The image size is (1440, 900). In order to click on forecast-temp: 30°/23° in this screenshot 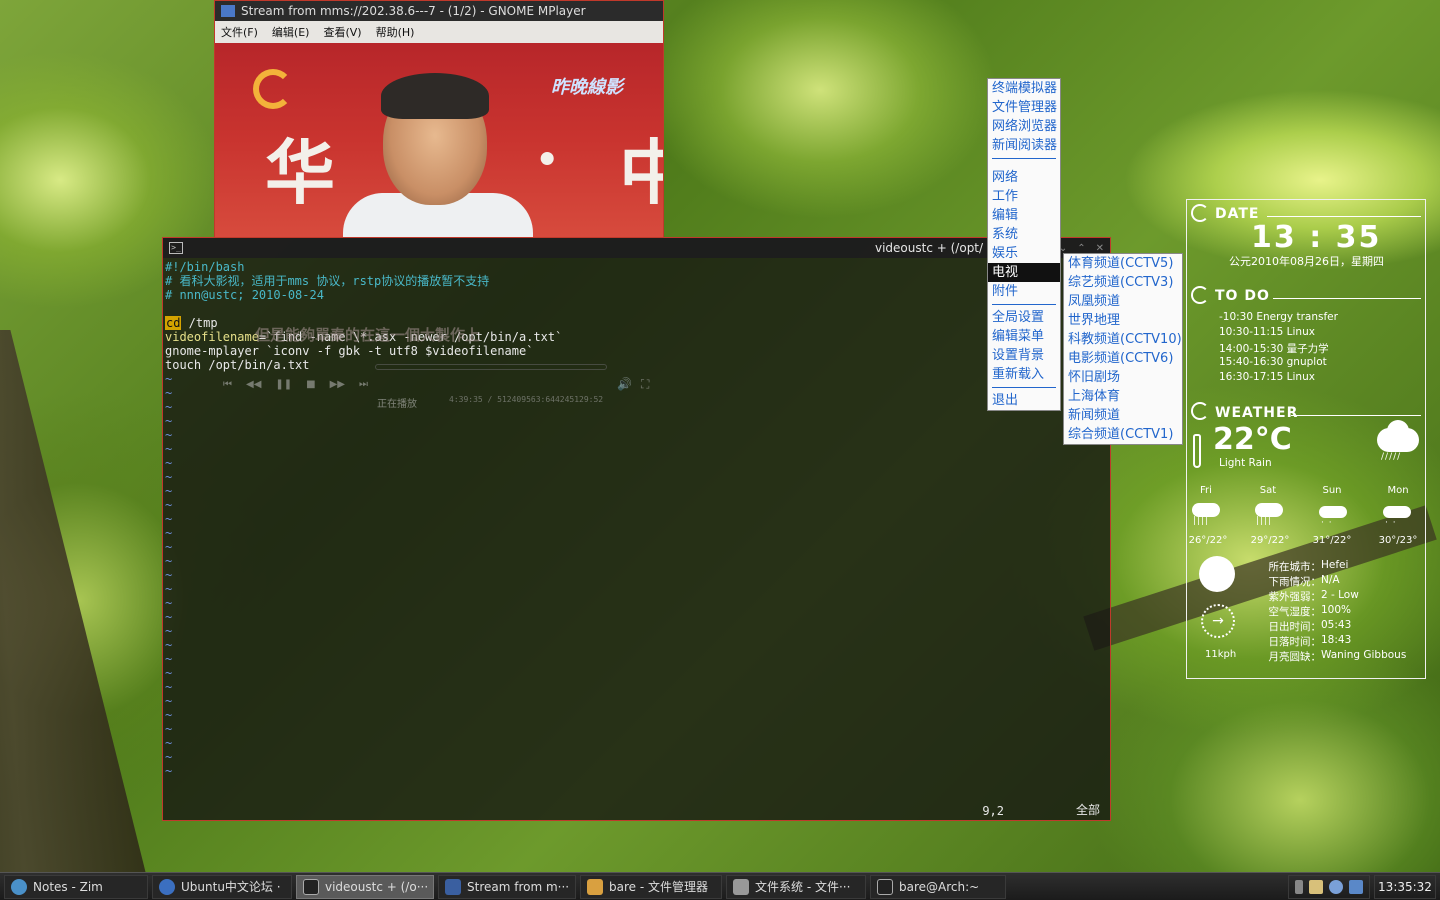, I will do `click(1398, 540)`.